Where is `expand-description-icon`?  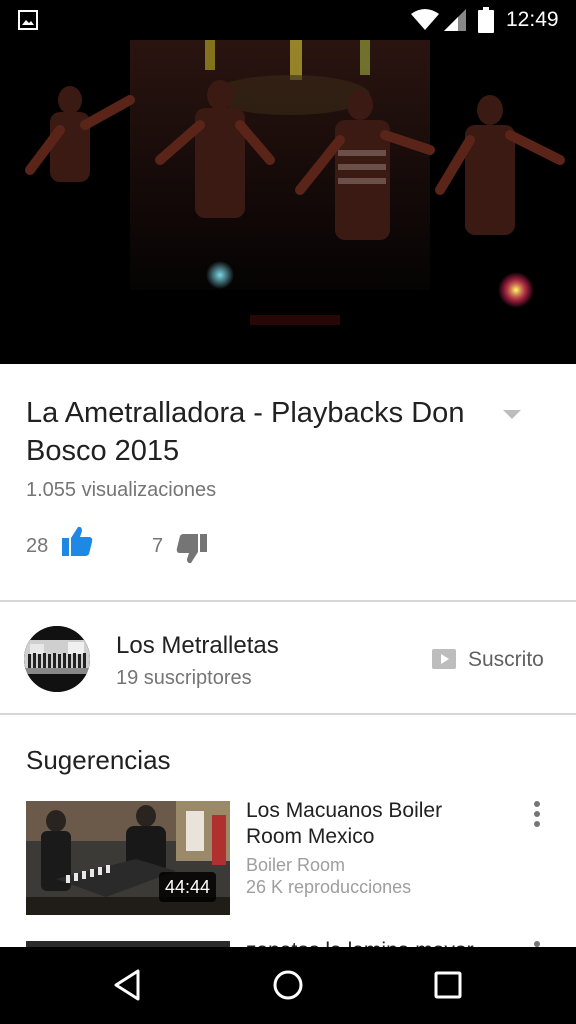 expand-description-icon is located at coordinates (512, 414).